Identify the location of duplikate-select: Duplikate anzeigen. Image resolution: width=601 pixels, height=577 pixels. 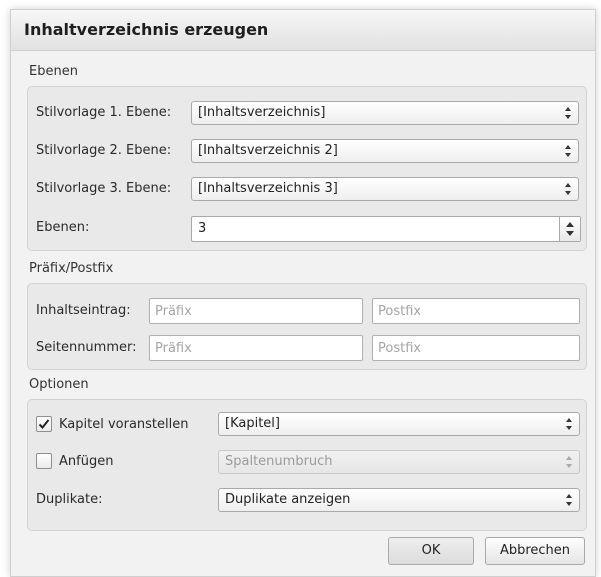
(399, 500).